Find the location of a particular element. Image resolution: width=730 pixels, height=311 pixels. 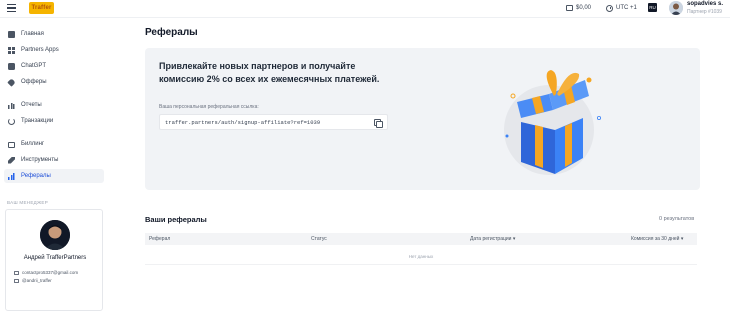

sidebar-item-label: Отчеты is located at coordinates (31, 105).